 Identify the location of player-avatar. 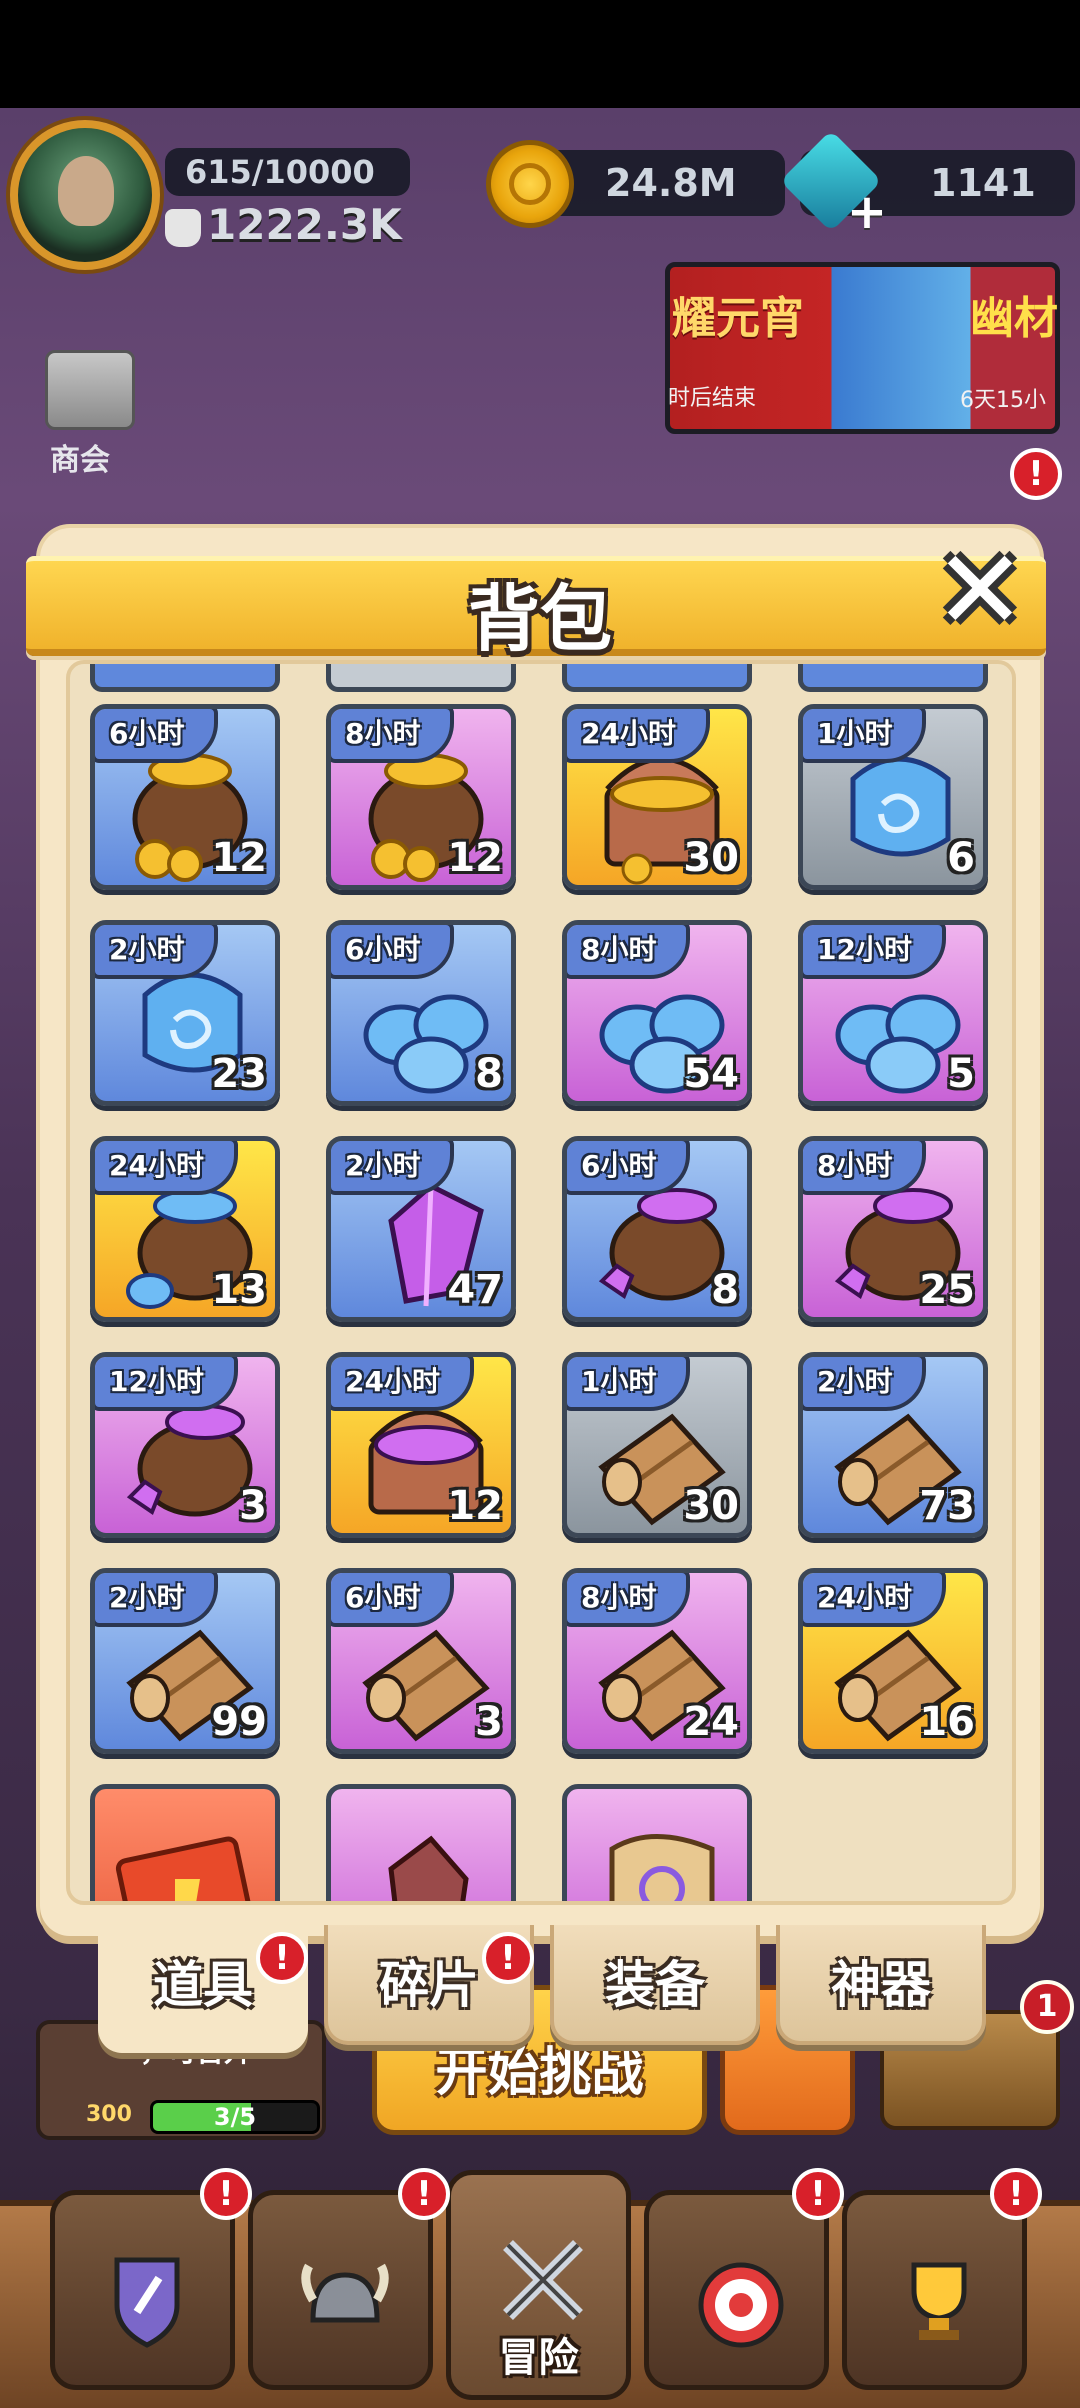
(85, 195).